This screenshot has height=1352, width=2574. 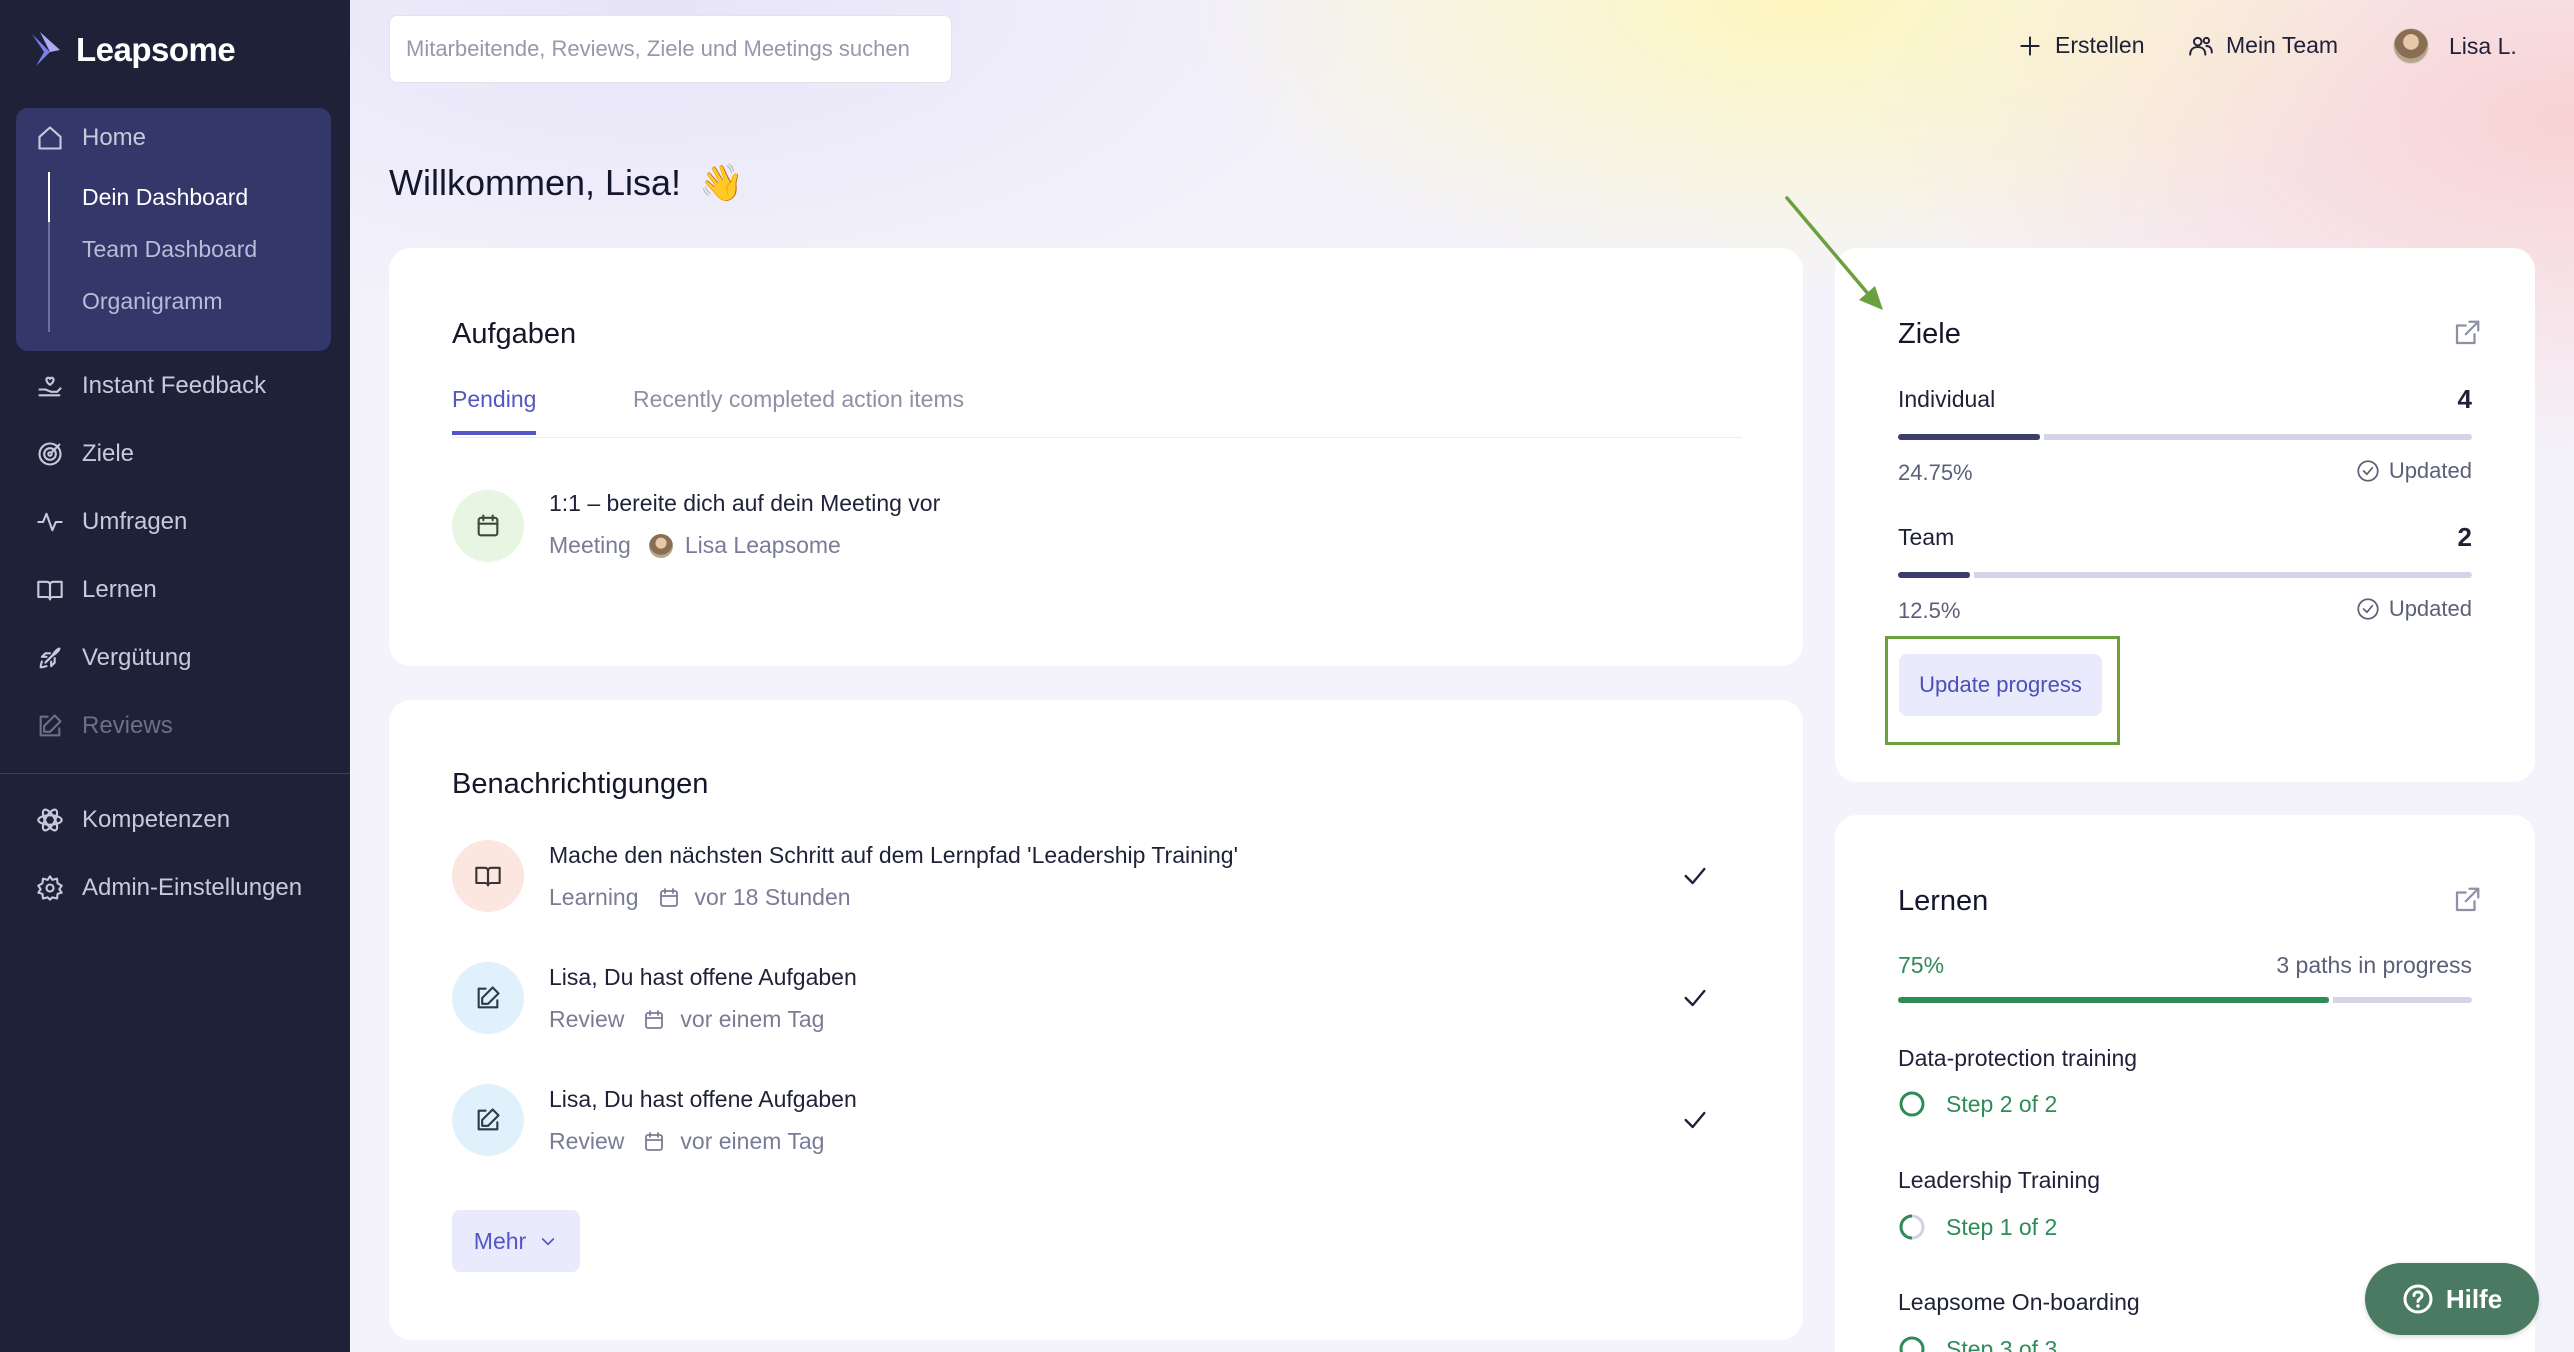 What do you see at coordinates (169, 888) in the screenshot?
I see `sidebar-item-admin-einstellungen: Admin-Einstellungen` at bounding box center [169, 888].